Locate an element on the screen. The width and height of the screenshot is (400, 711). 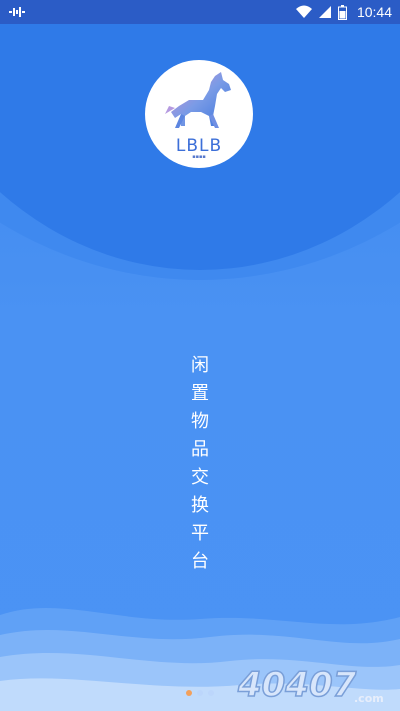
app-logo: ▪▪▪▪ LBLB is located at coordinates (199, 114).